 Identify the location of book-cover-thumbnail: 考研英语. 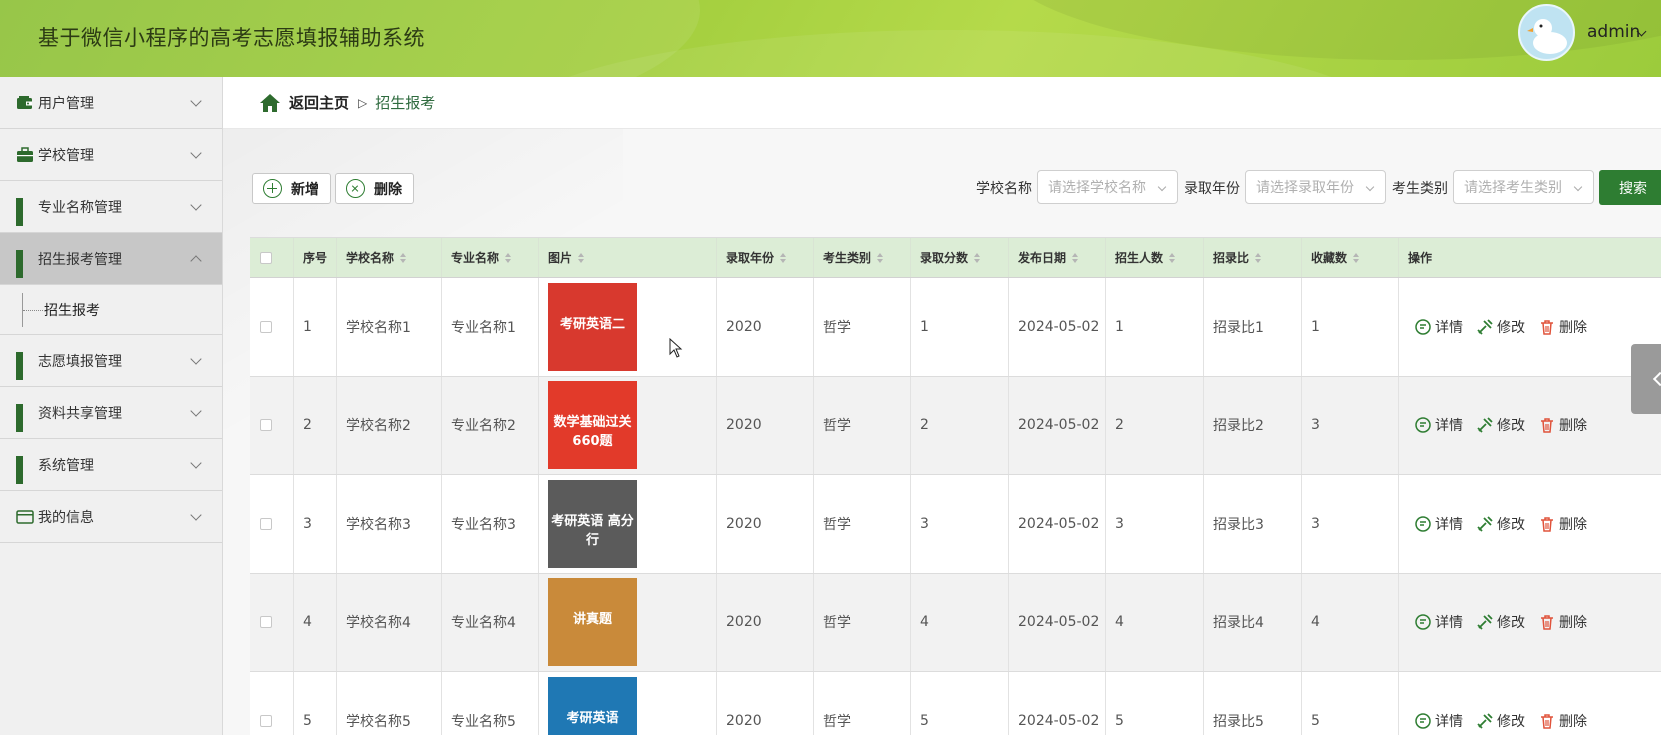
(592, 705).